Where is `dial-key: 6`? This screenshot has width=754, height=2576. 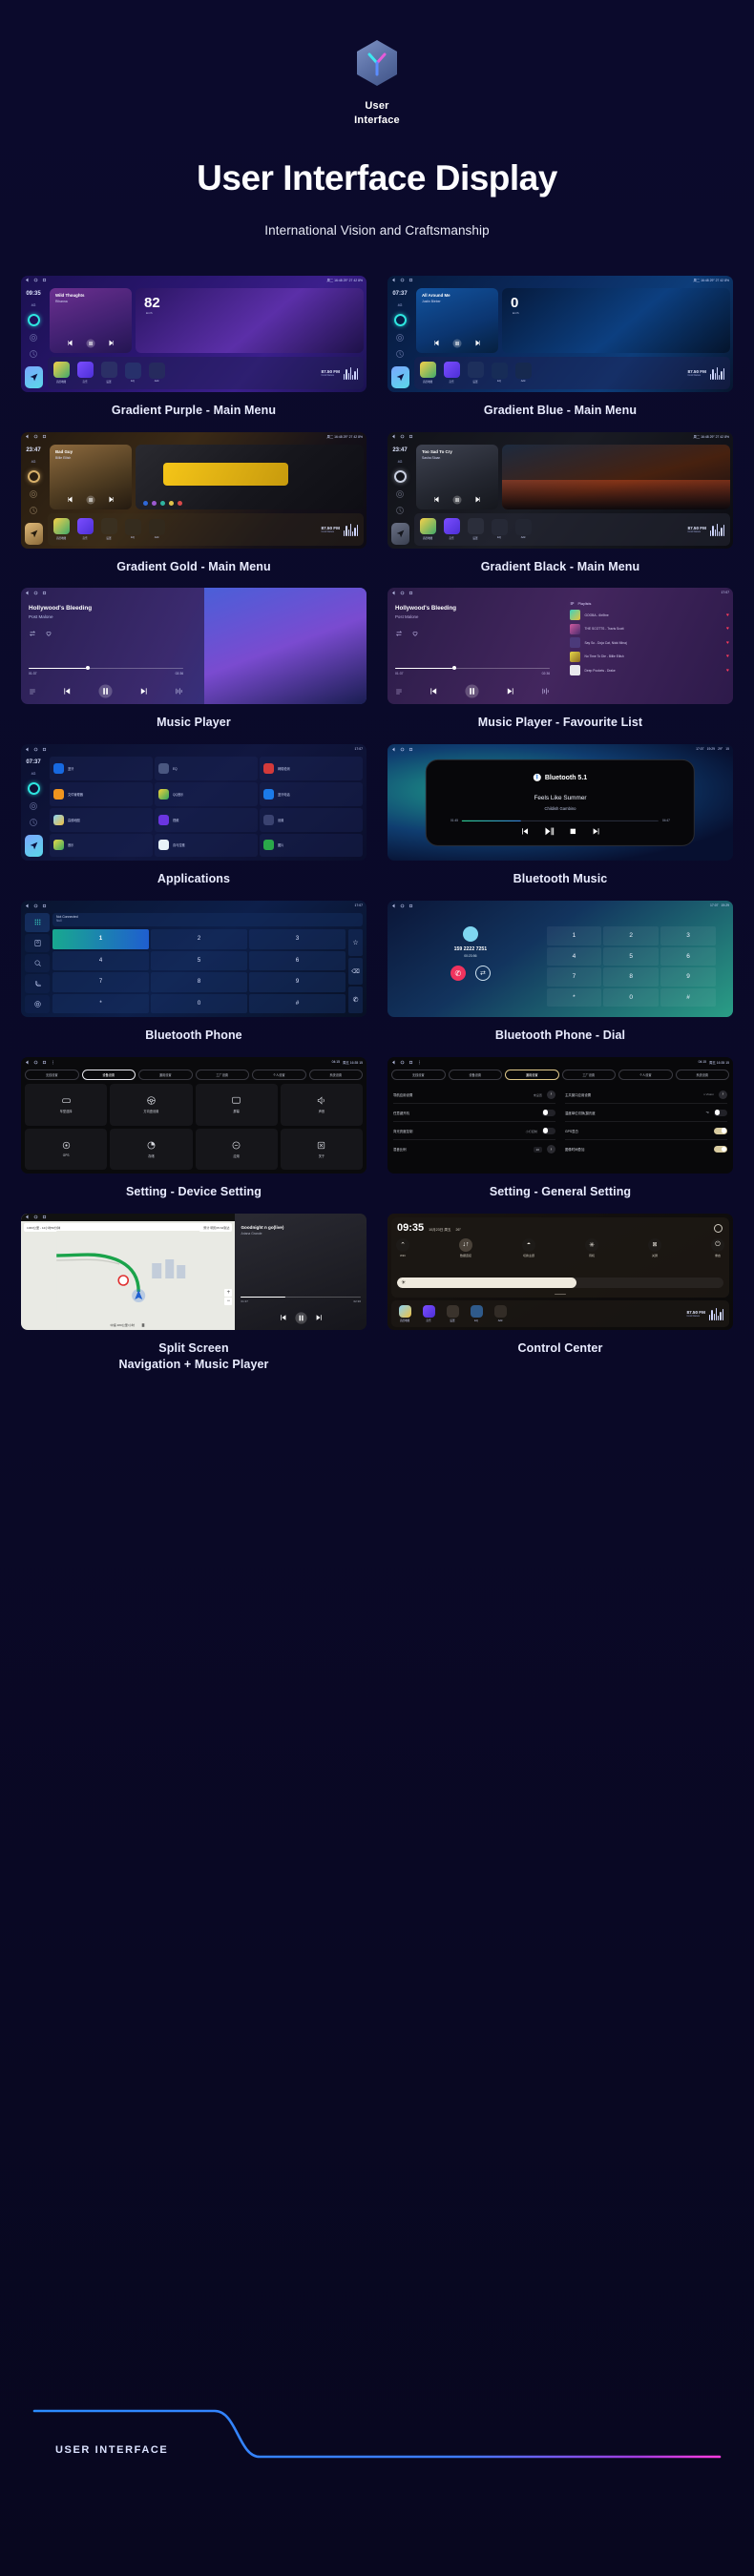 dial-key: 6 is located at coordinates (297, 960).